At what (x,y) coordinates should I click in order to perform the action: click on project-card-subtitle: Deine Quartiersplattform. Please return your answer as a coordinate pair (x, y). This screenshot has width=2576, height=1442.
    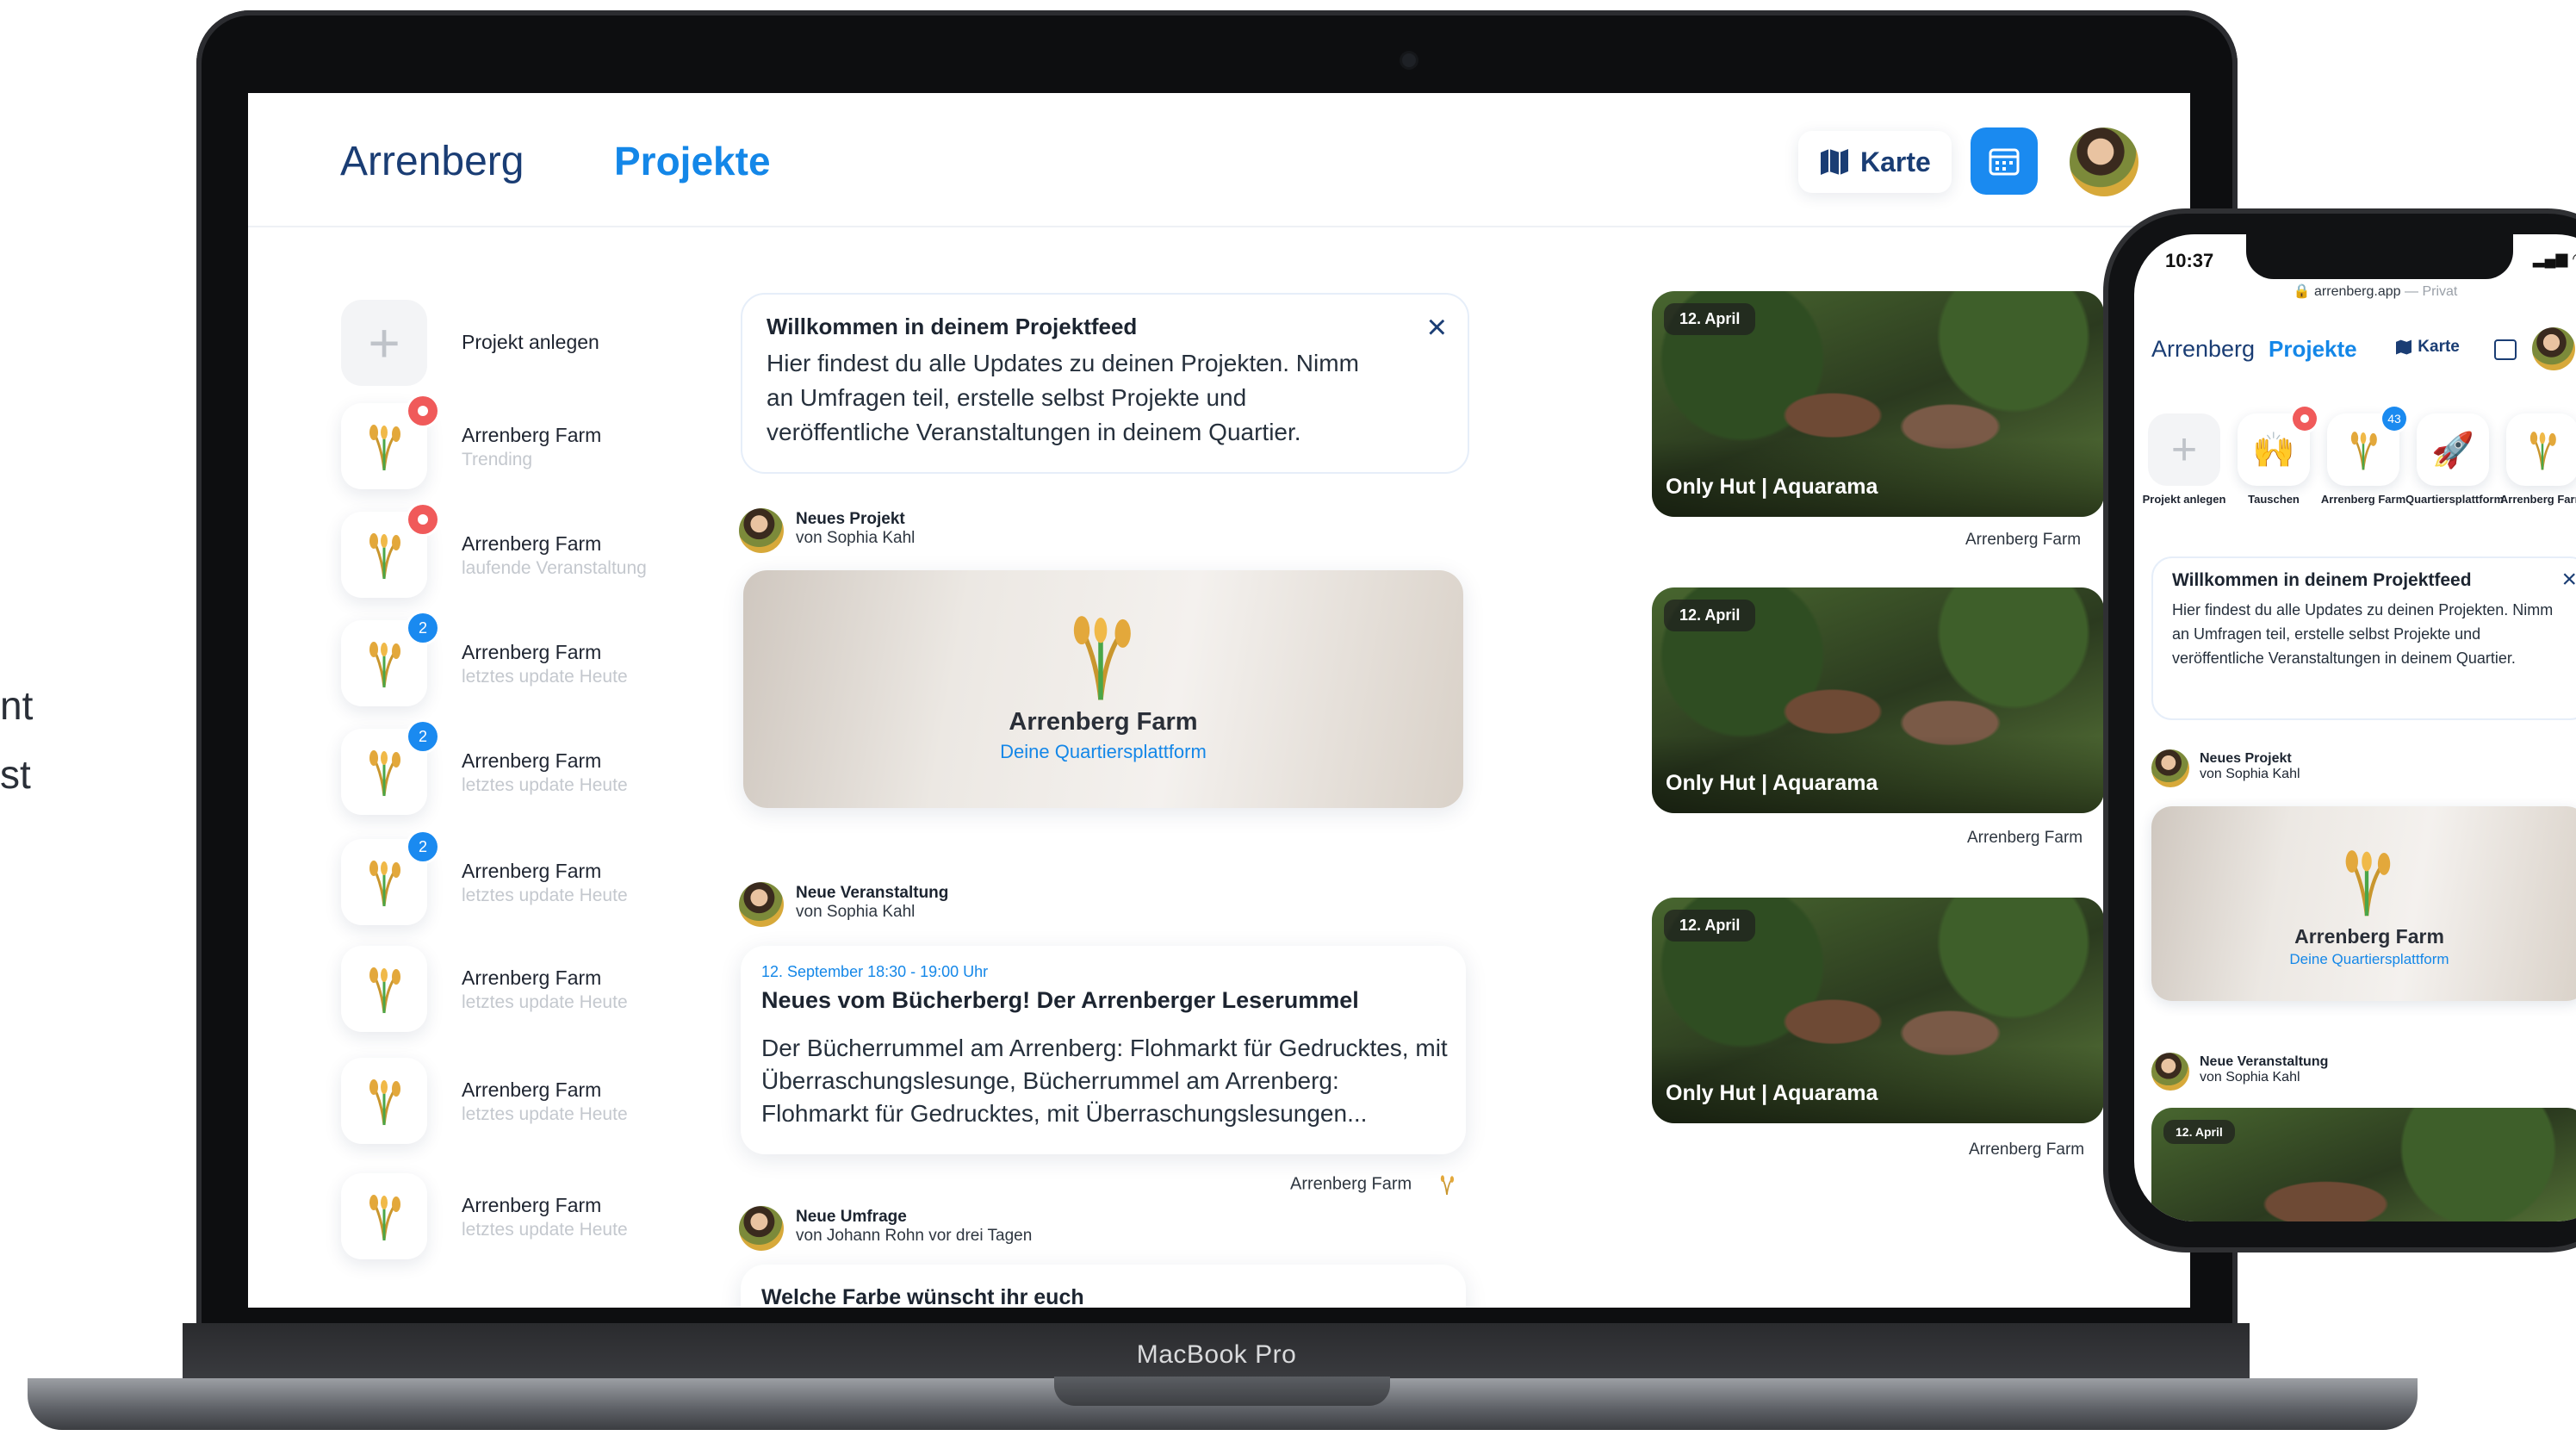
    Looking at the image, I should click on (2369, 959).